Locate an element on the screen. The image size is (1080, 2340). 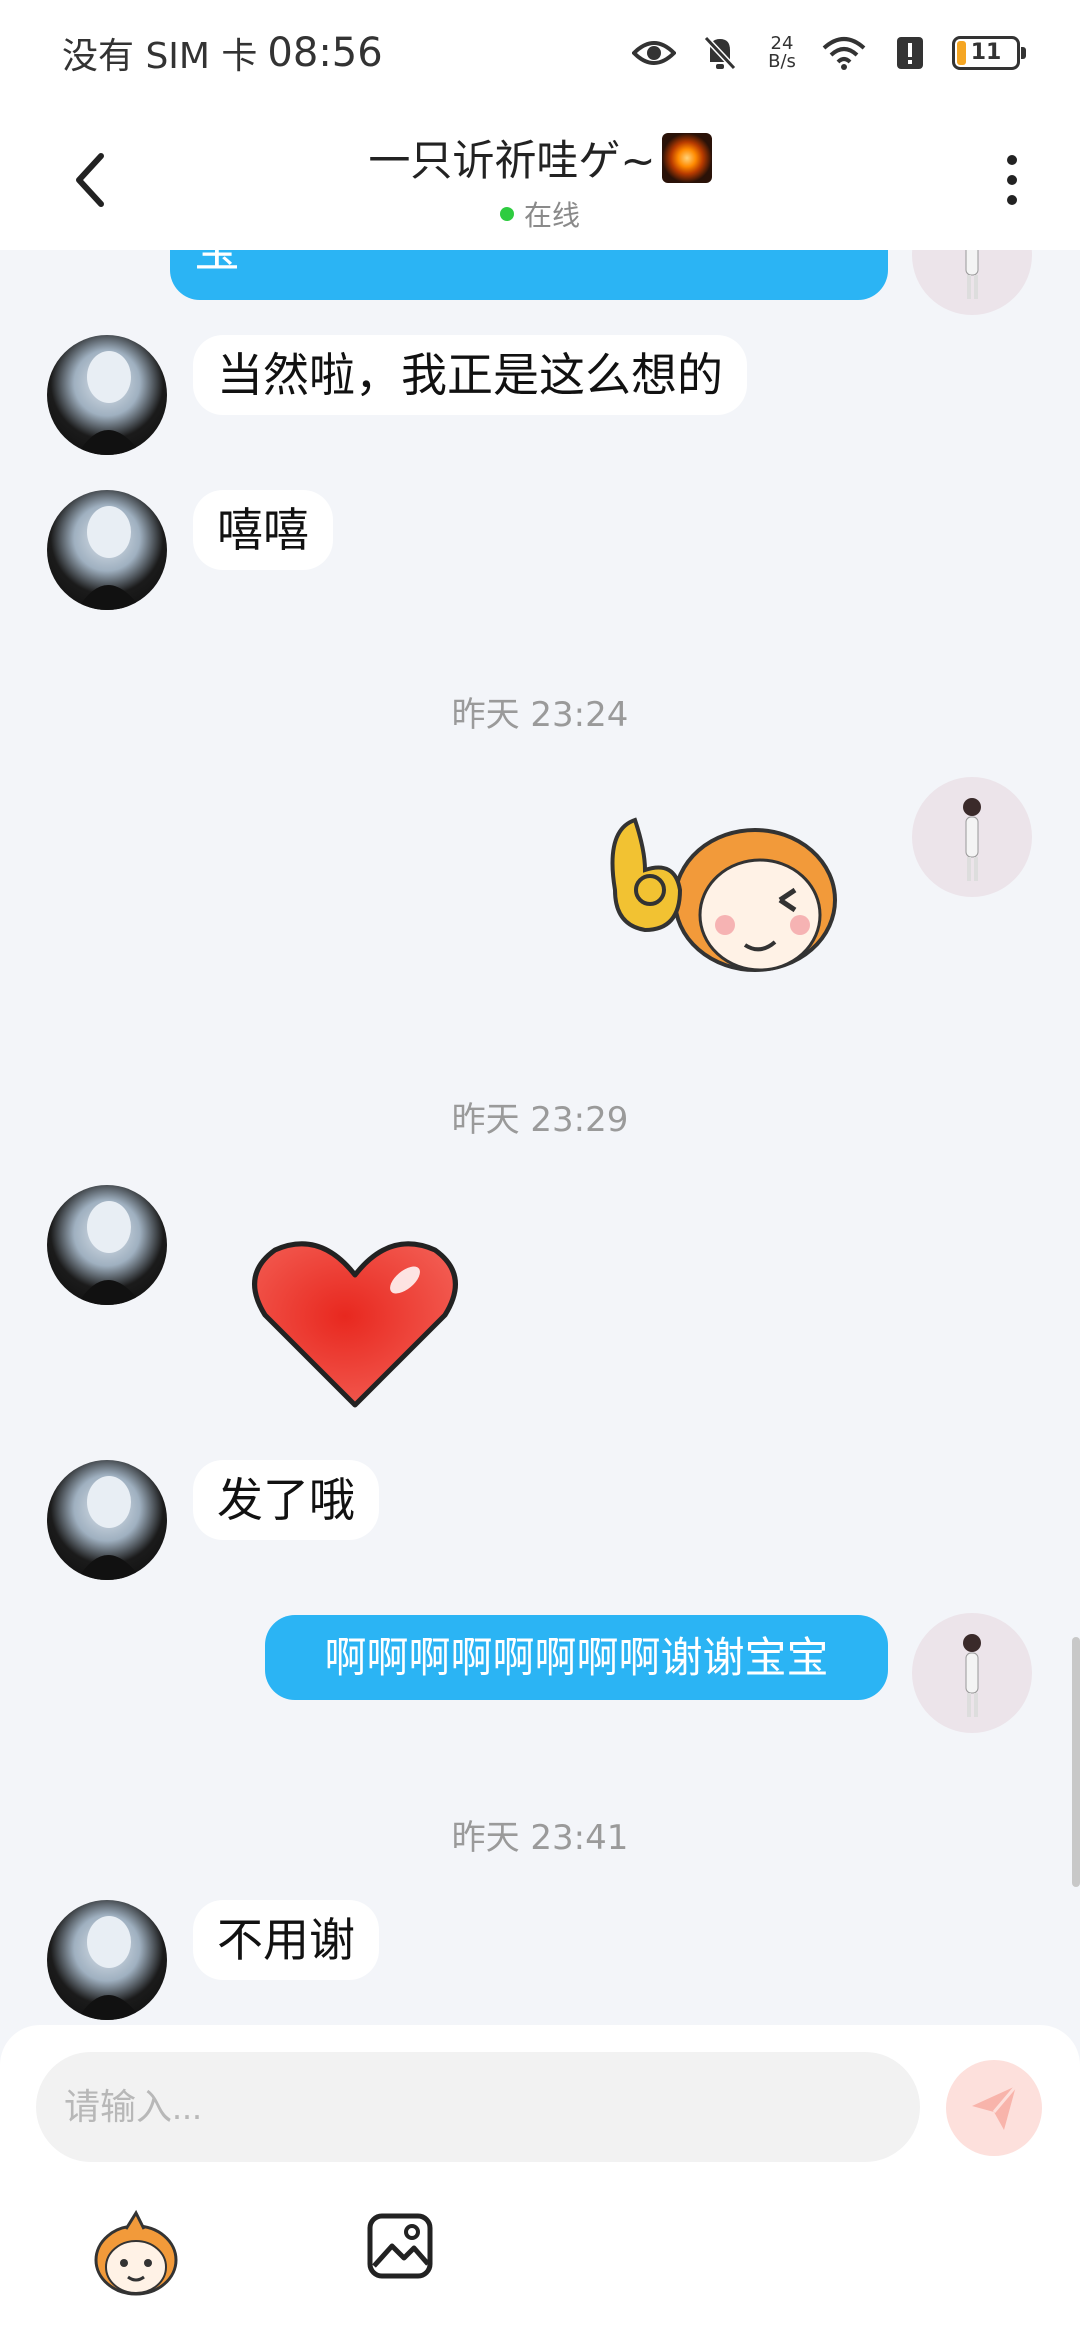
message-text: 当然啦，我正是这么想的 is located at coordinates (470, 375).